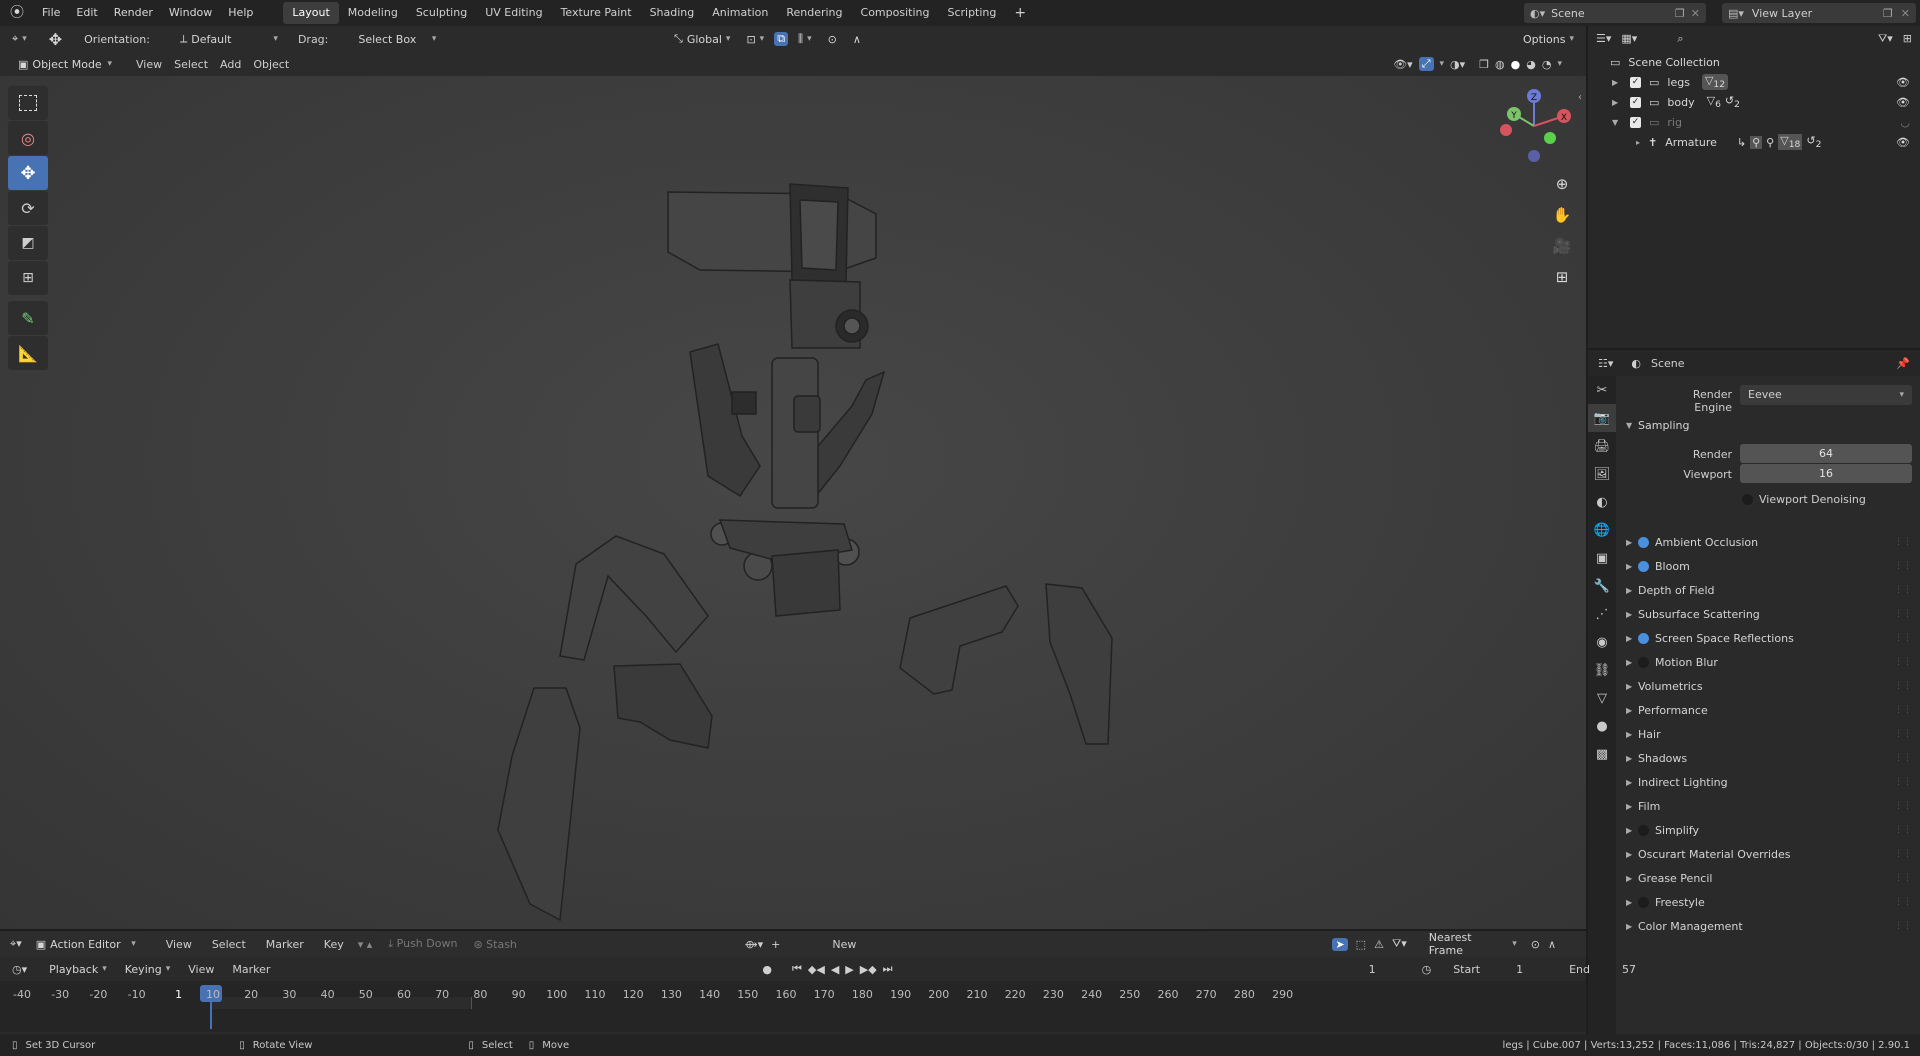  I want to click on output-tab-icon: 🖨, so click(1602, 446).